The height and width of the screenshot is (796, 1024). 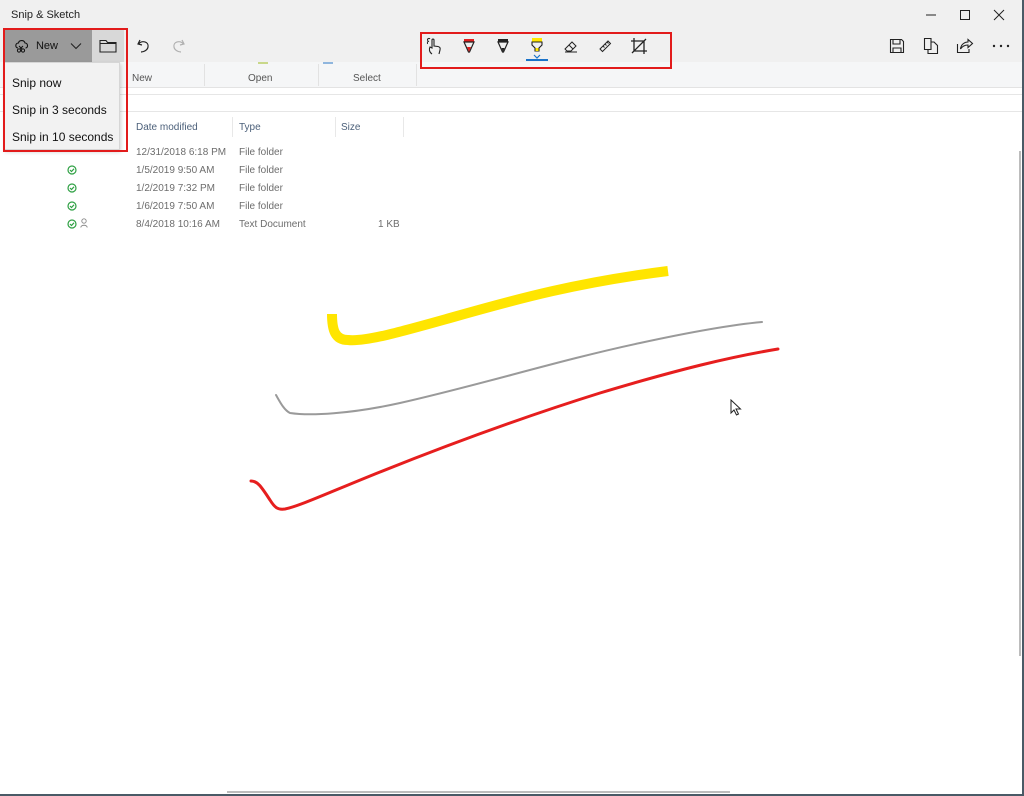 I want to click on share-icon, so click(x=965, y=46).